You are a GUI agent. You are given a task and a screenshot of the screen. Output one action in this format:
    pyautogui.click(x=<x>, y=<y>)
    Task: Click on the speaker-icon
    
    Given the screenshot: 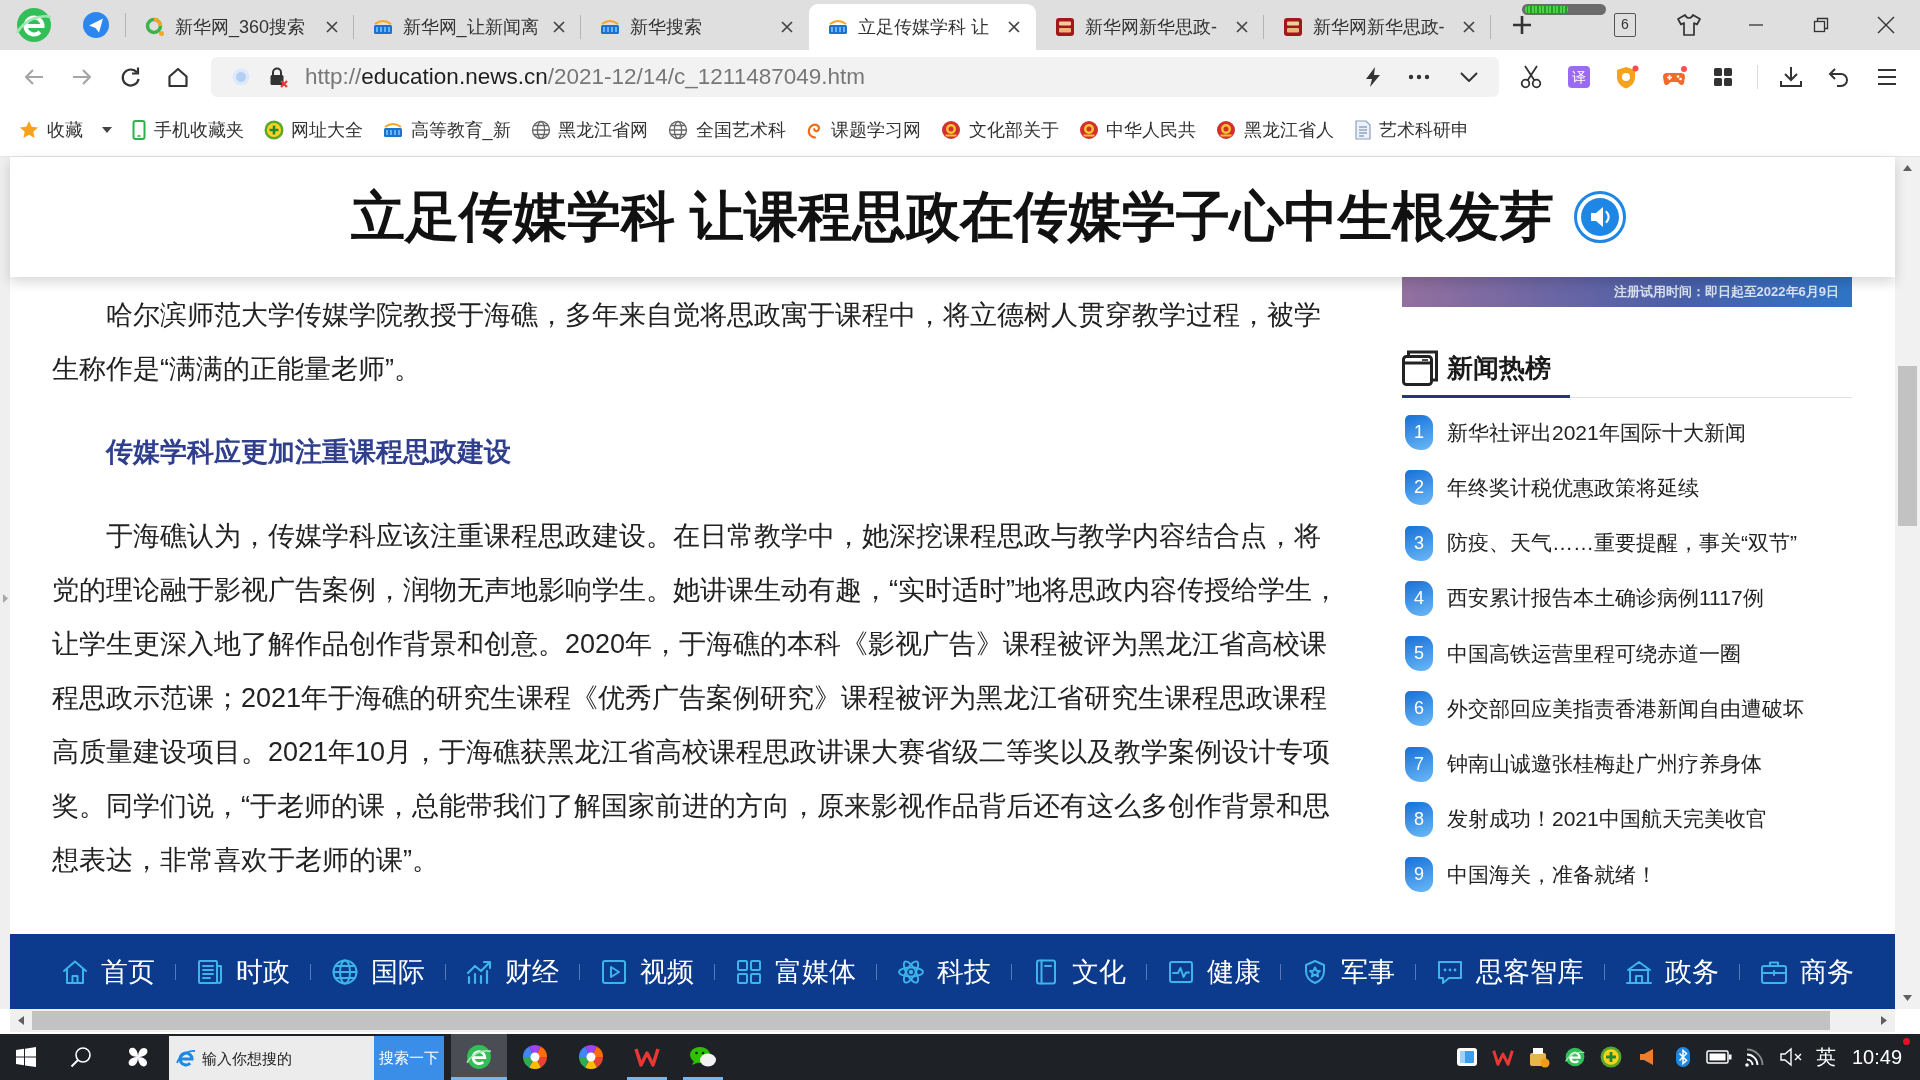 What is the action you would take?
    pyautogui.click(x=1600, y=217)
    